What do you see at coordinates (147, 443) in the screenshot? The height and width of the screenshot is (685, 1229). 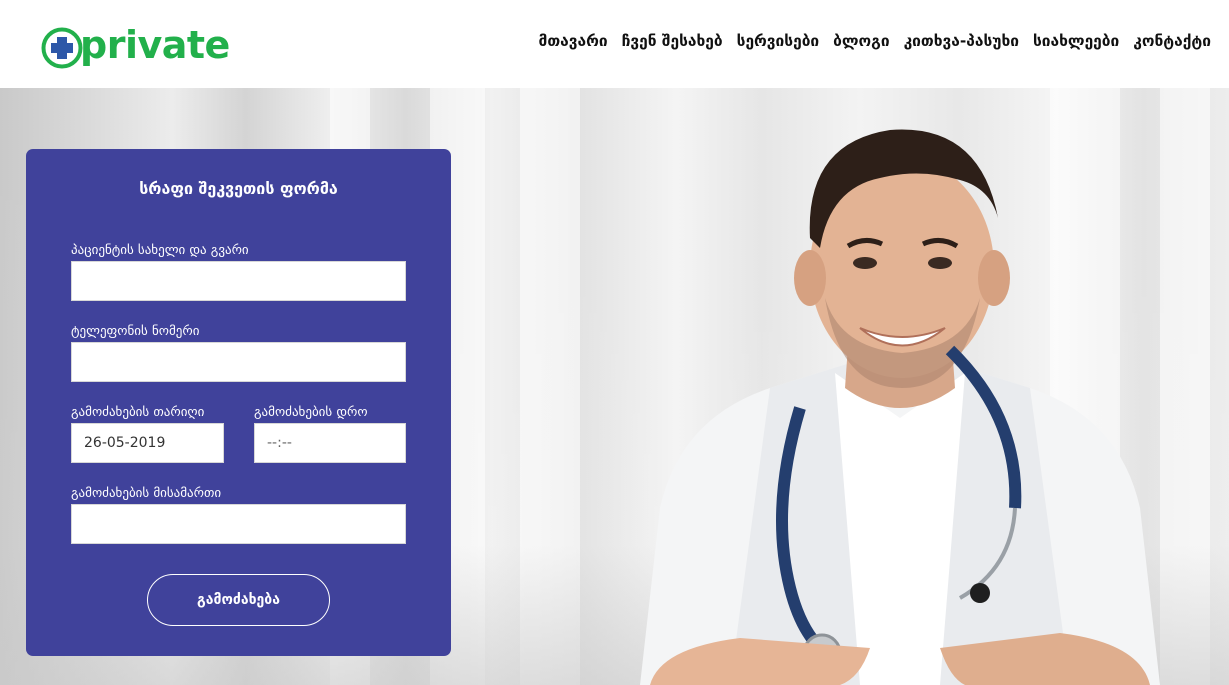 I see `date-input: 26-05-2019` at bounding box center [147, 443].